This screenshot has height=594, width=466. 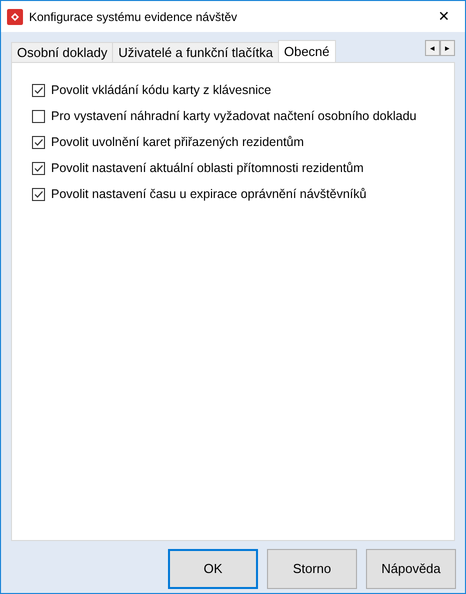 What do you see at coordinates (133, 17) in the screenshot?
I see `window-title: Konfigurace systému evidence návštěv` at bounding box center [133, 17].